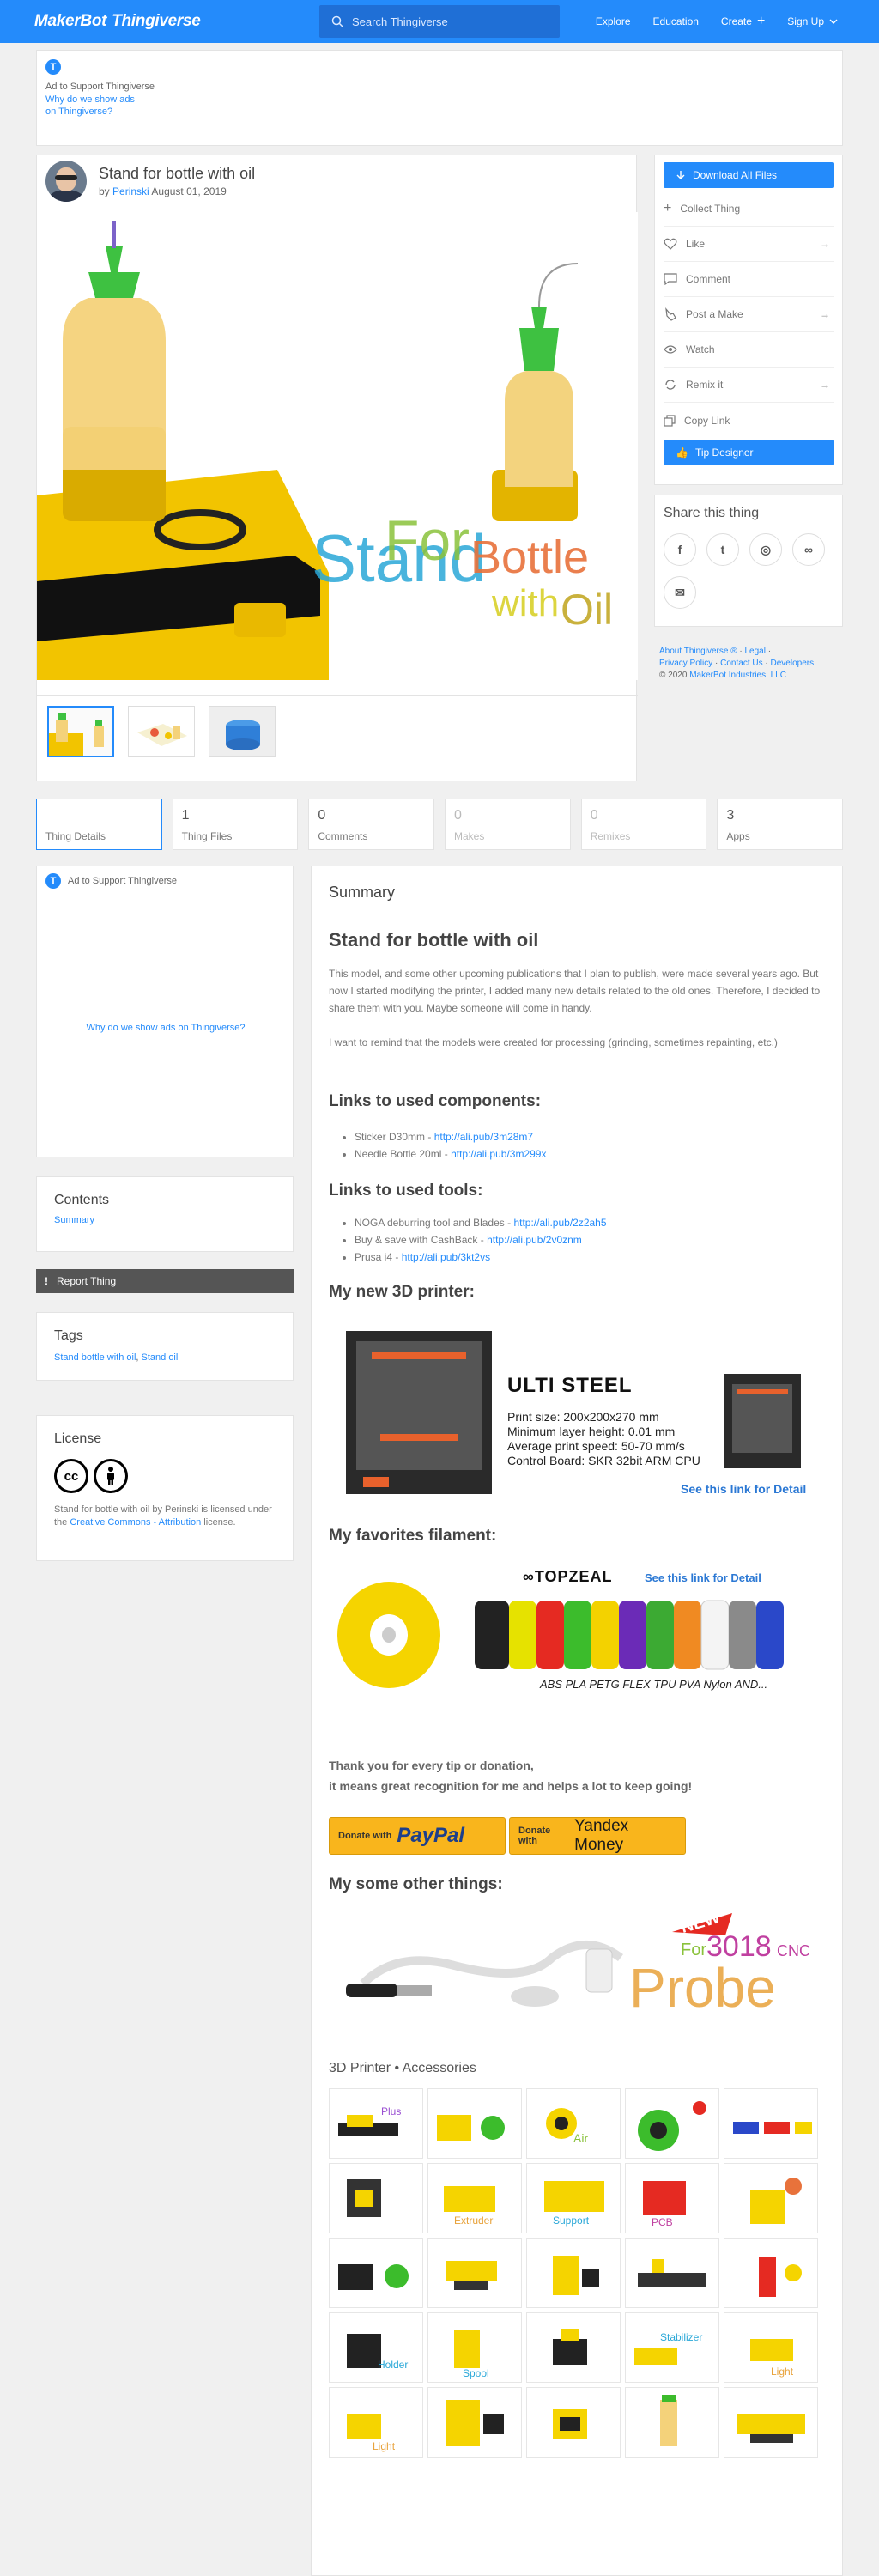  What do you see at coordinates (393, 2365) in the screenshot?
I see `svg-text: Holder` at bounding box center [393, 2365].